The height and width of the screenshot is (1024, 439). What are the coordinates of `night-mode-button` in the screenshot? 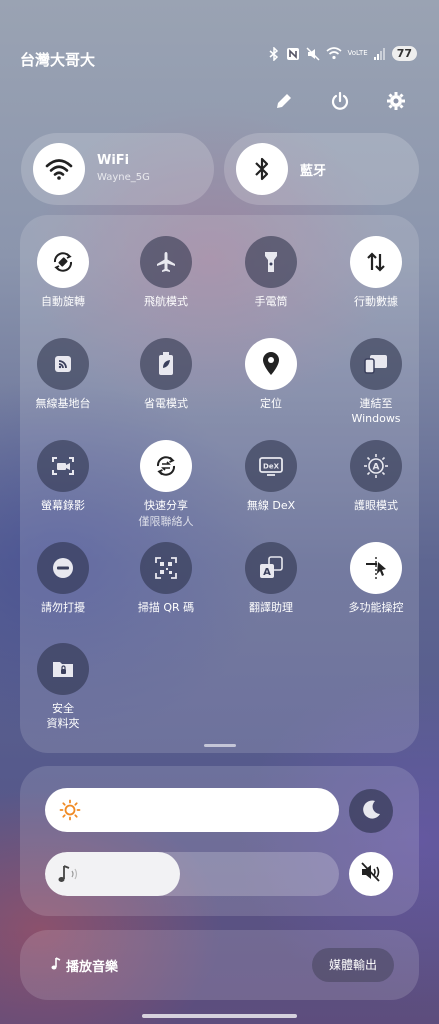 It's located at (371, 811).